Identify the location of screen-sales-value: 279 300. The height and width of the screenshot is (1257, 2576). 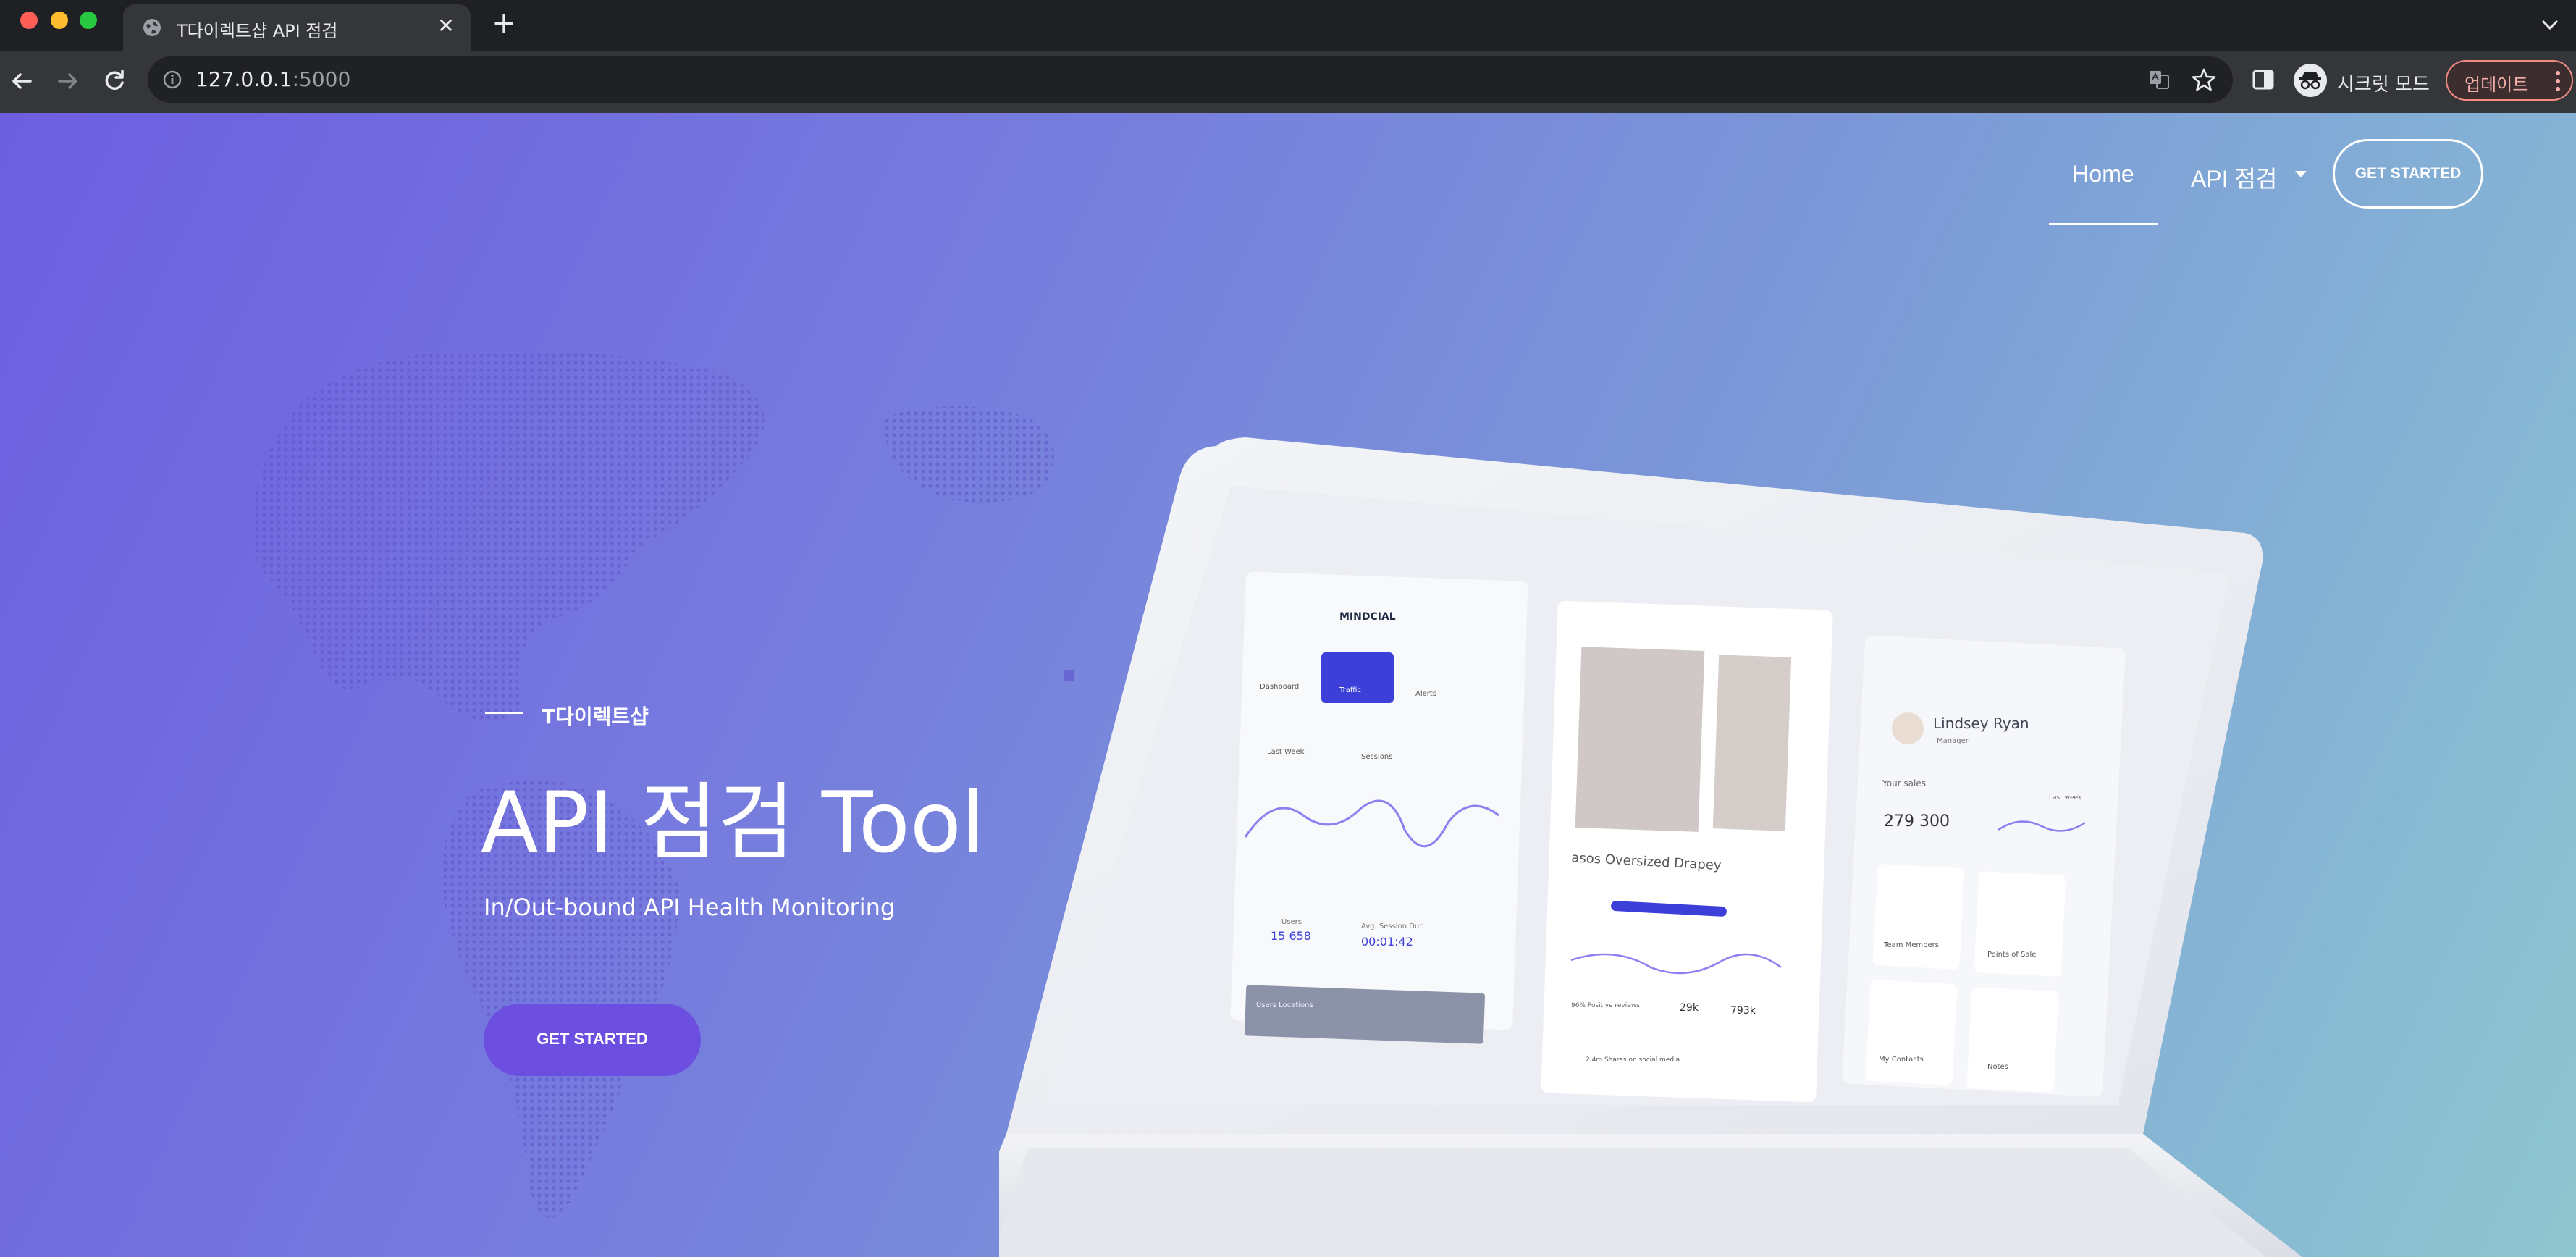
(1917, 821).